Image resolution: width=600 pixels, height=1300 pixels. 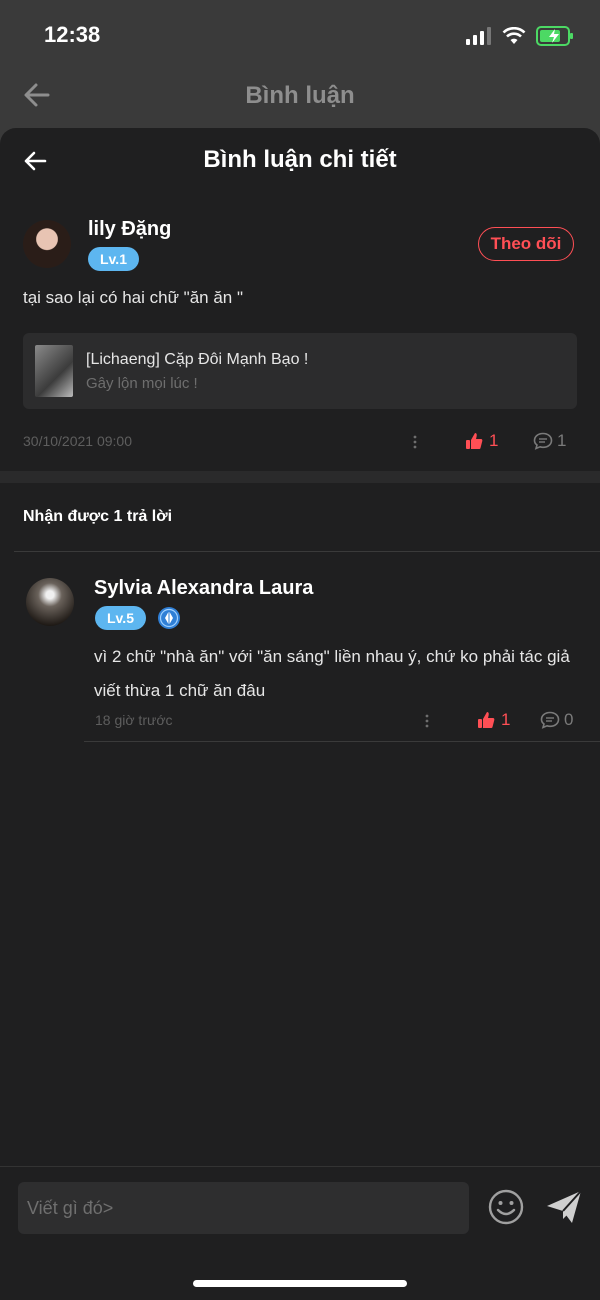 What do you see at coordinates (569, 719) in the screenshot?
I see `reply-reply-count: 0` at bounding box center [569, 719].